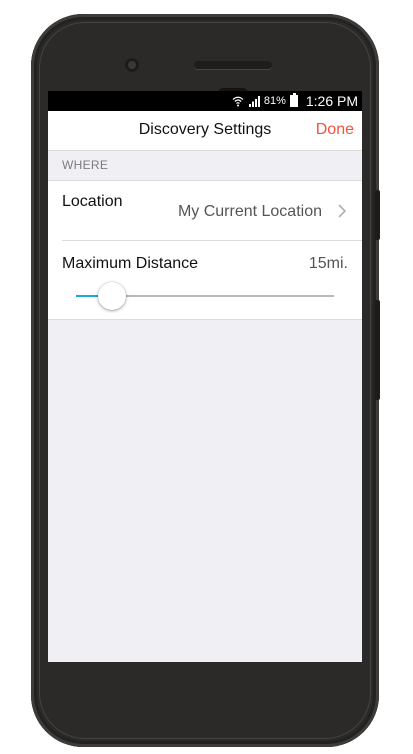  Describe the element at coordinates (92, 201) in the screenshot. I see `location-label: Location` at that location.